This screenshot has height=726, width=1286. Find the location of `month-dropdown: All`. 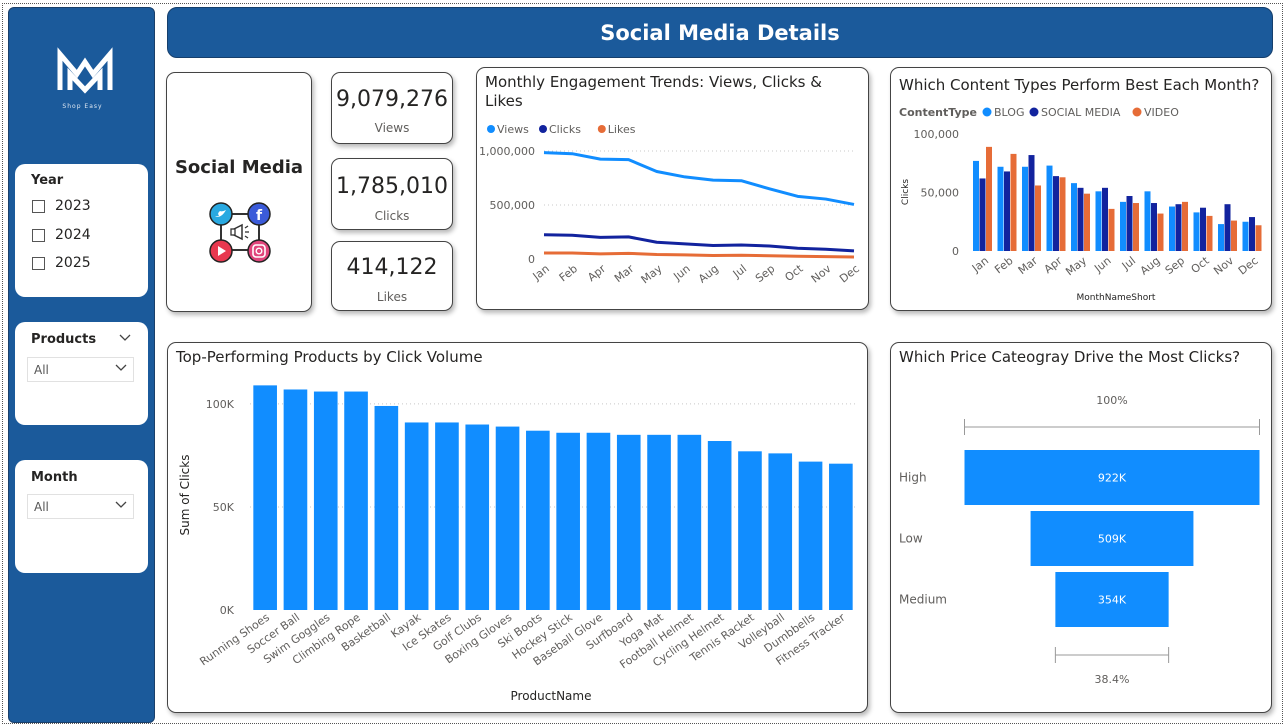

month-dropdown: All is located at coordinates (80, 506).